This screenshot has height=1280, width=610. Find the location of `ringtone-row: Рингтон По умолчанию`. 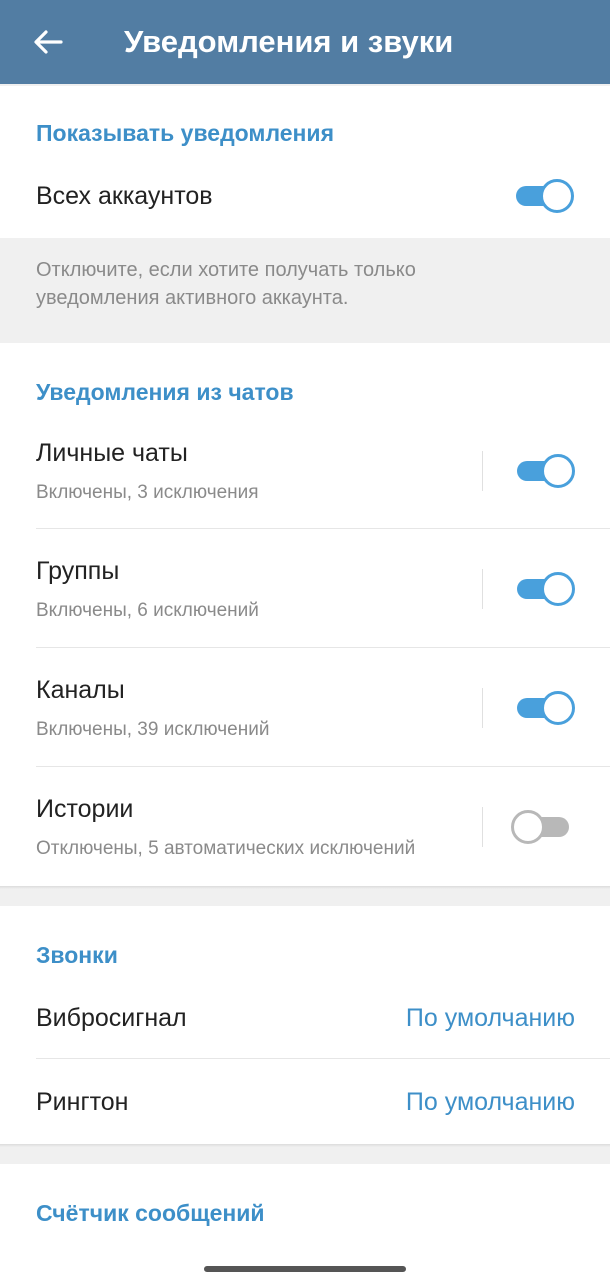

ringtone-row: Рингтон По умолчанию is located at coordinates (305, 1101).